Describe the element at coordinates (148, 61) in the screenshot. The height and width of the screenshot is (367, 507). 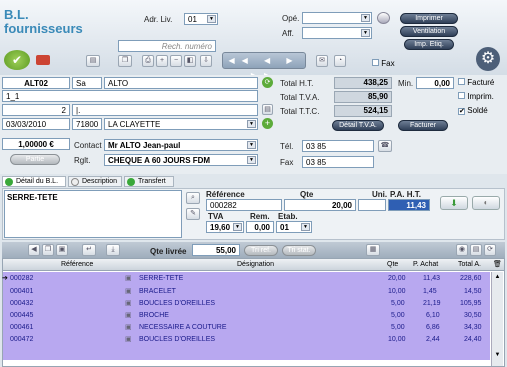
I see `print-icon: ⎙` at that location.